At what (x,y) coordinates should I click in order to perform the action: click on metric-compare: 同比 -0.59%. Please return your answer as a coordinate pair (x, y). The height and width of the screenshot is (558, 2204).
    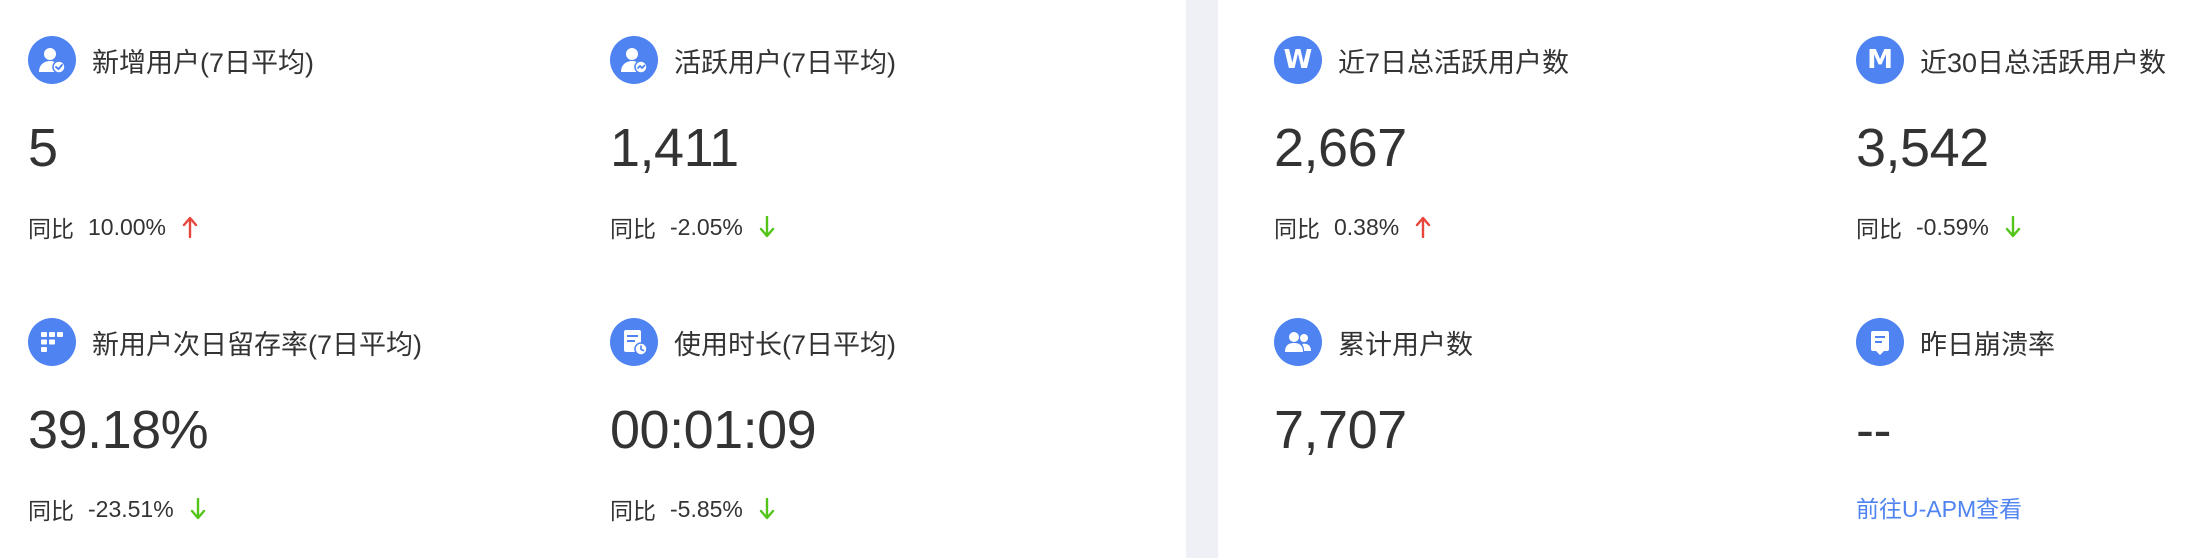
    Looking at the image, I should click on (1938, 227).